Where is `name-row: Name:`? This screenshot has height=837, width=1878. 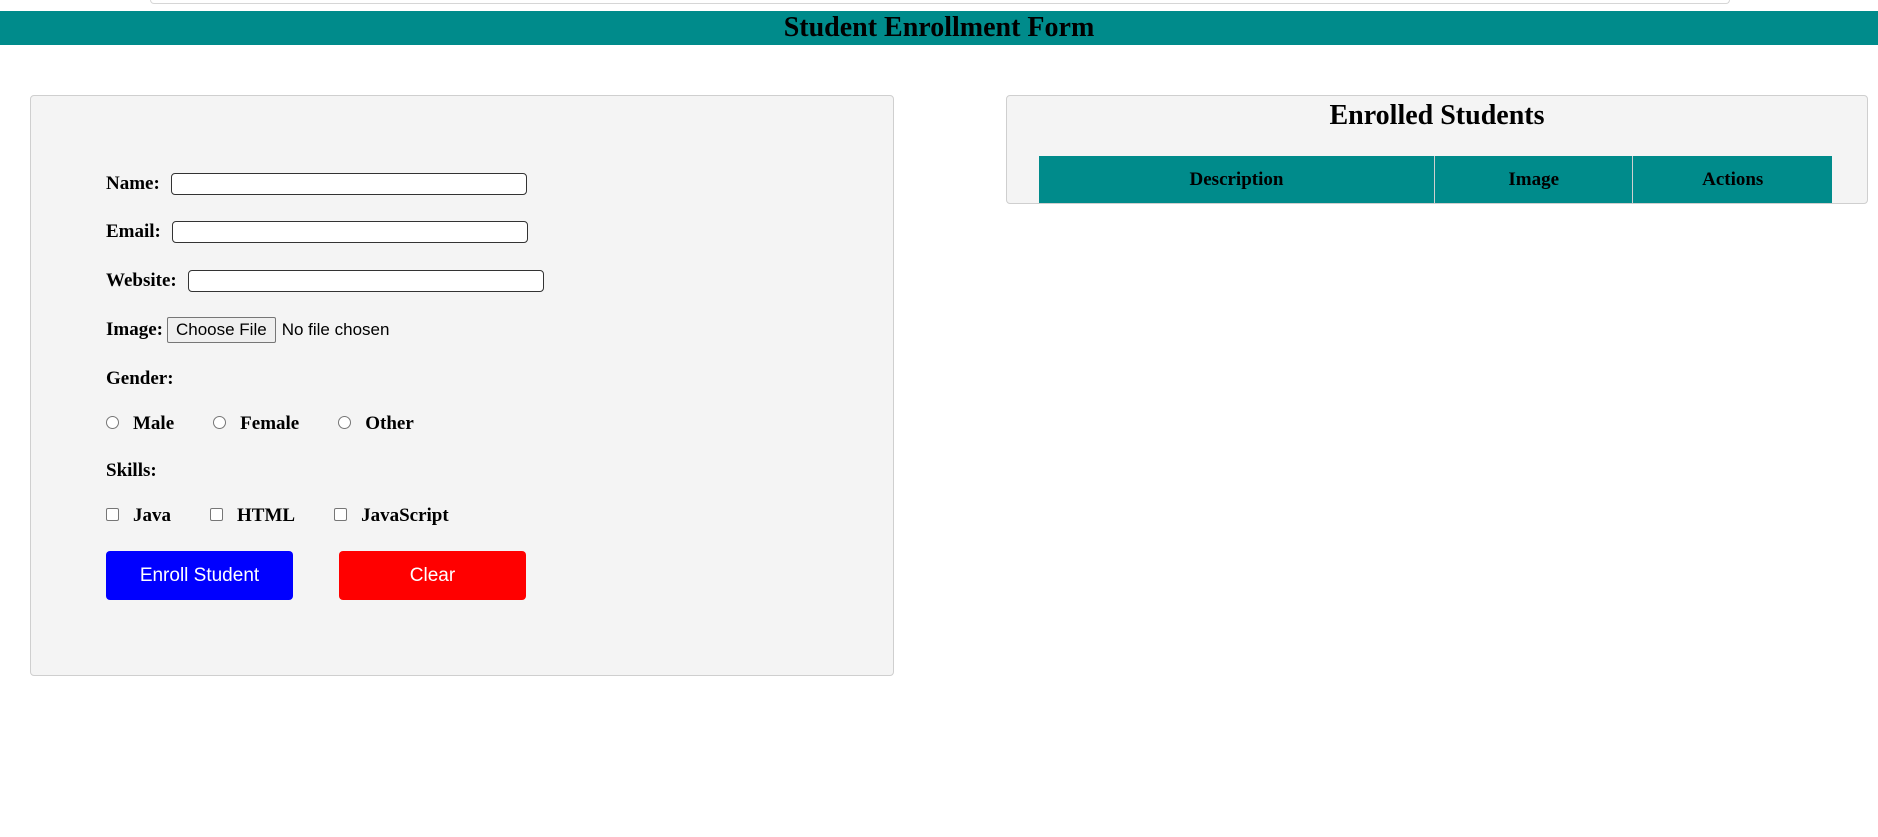 name-row: Name: is located at coordinates (316, 184).